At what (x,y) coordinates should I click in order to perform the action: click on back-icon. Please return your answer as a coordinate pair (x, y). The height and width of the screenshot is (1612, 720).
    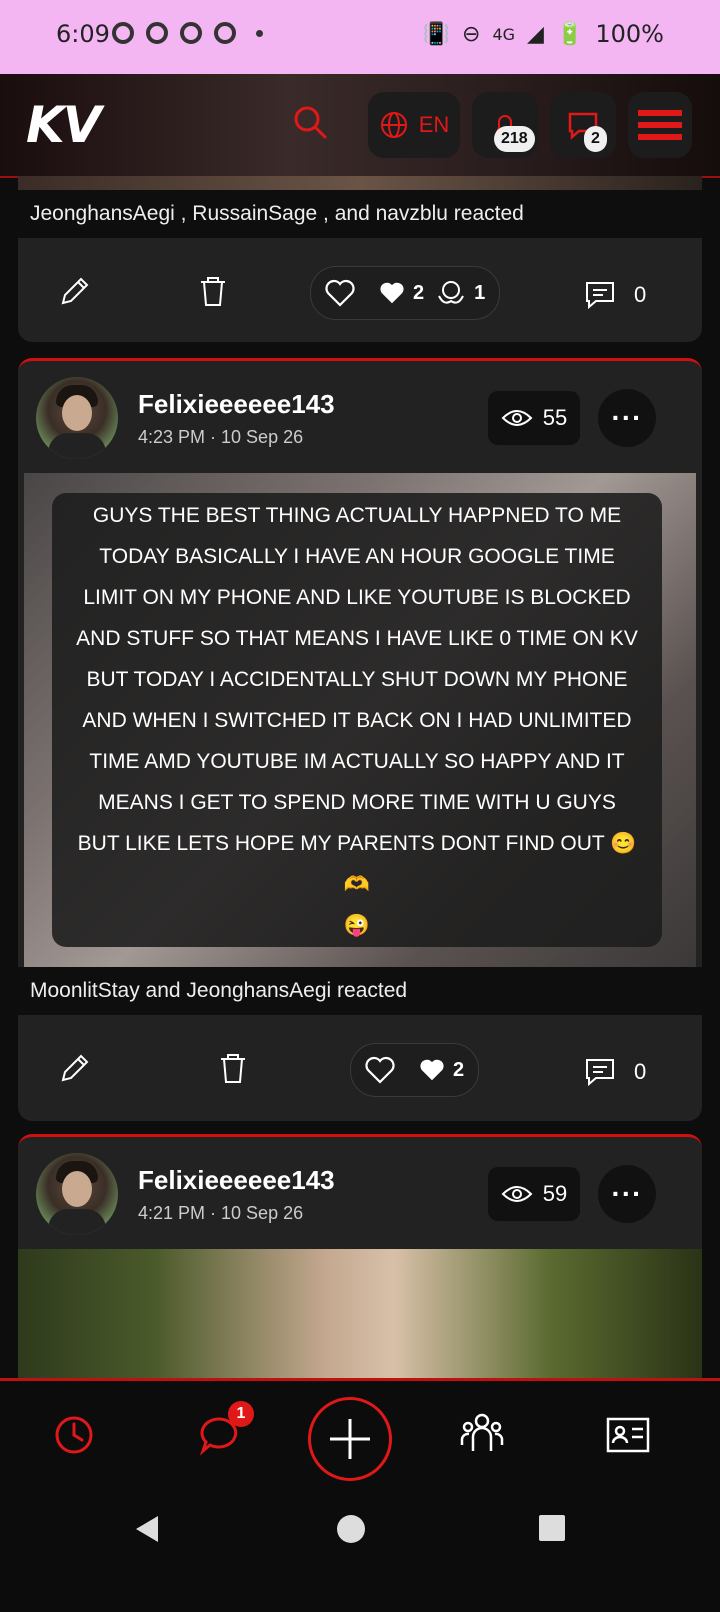
    Looking at the image, I should click on (147, 1529).